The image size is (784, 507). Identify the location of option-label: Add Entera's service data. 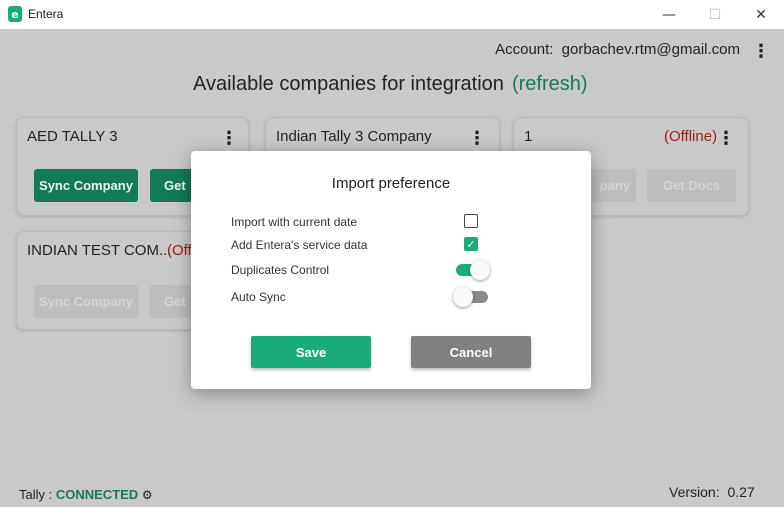
(299, 245).